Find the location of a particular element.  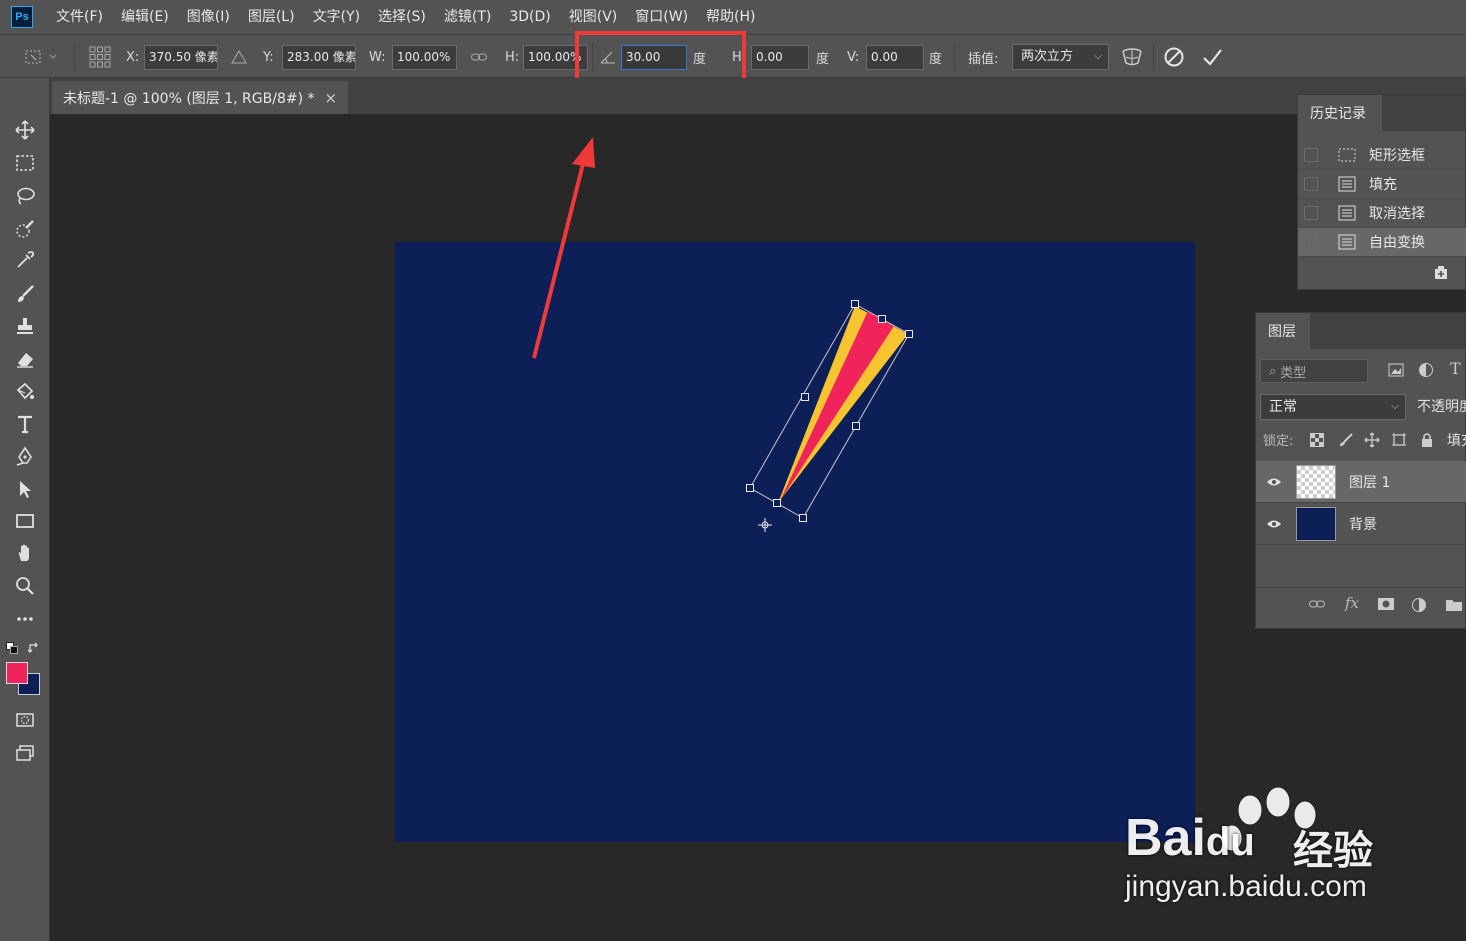

history-item: 填充 is located at coordinates (1382, 184).